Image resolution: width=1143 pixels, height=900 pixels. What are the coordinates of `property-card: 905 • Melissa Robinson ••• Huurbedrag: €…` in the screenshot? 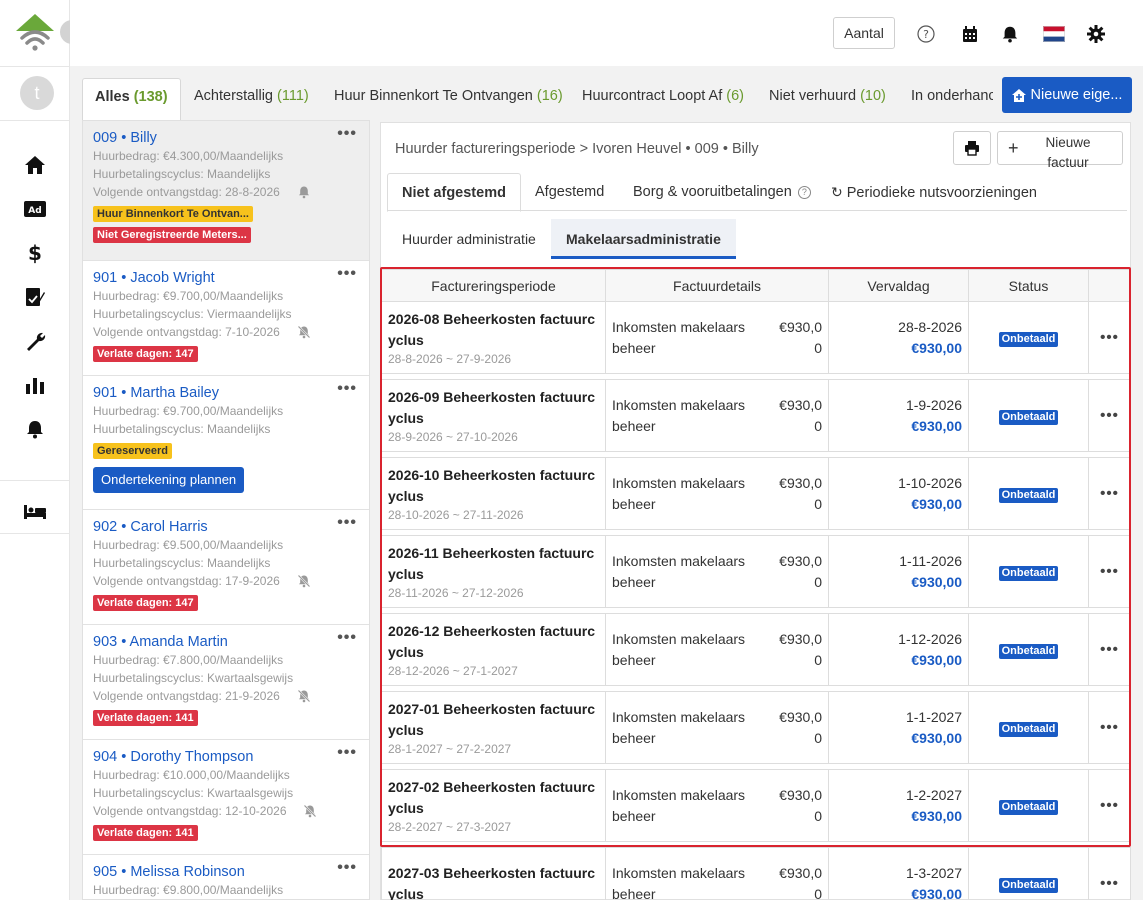 It's located at (226, 877).